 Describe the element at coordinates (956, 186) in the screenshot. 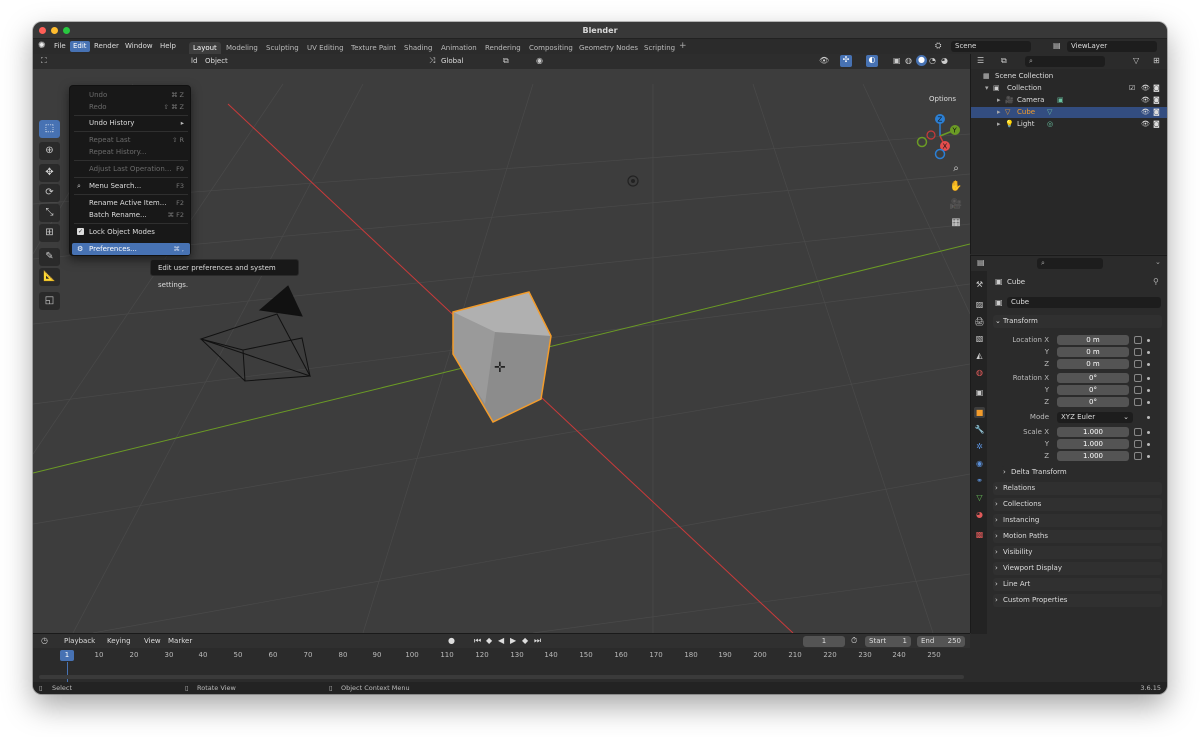

I see `pan-hand-icon: ✋` at that location.